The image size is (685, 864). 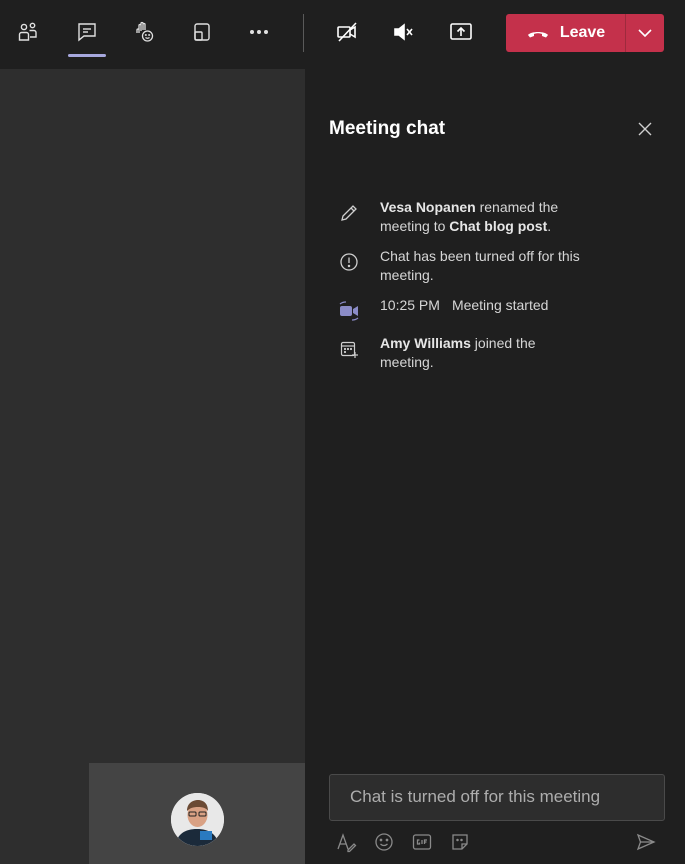 I want to click on leave-button: Leave, so click(x=565, y=33).